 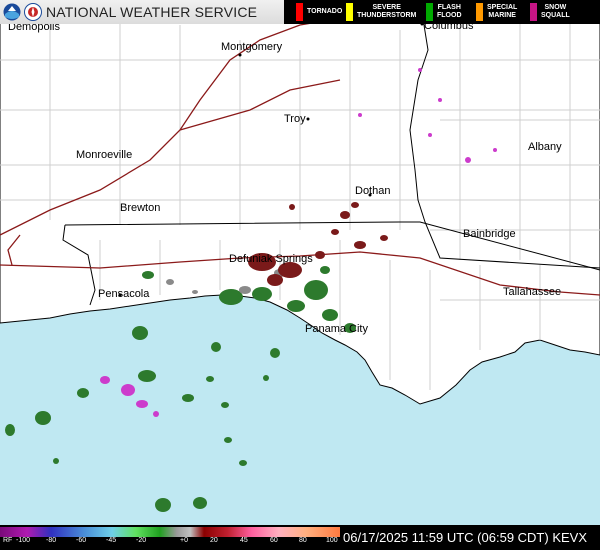 I want to click on timestamp: 06/17/2025 11:59 UTC (06:59 CDT) KEVX, so click(x=465, y=537).